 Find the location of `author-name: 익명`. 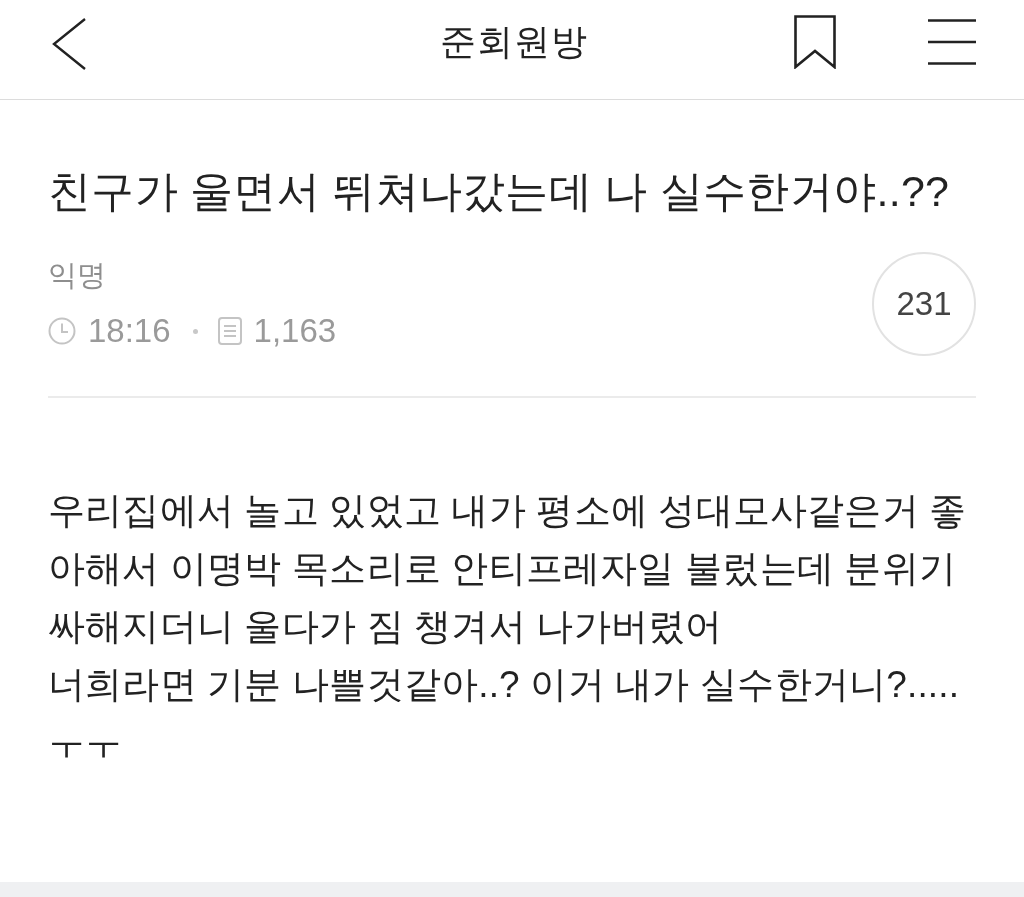

author-name: 익명 is located at coordinates (77, 275).